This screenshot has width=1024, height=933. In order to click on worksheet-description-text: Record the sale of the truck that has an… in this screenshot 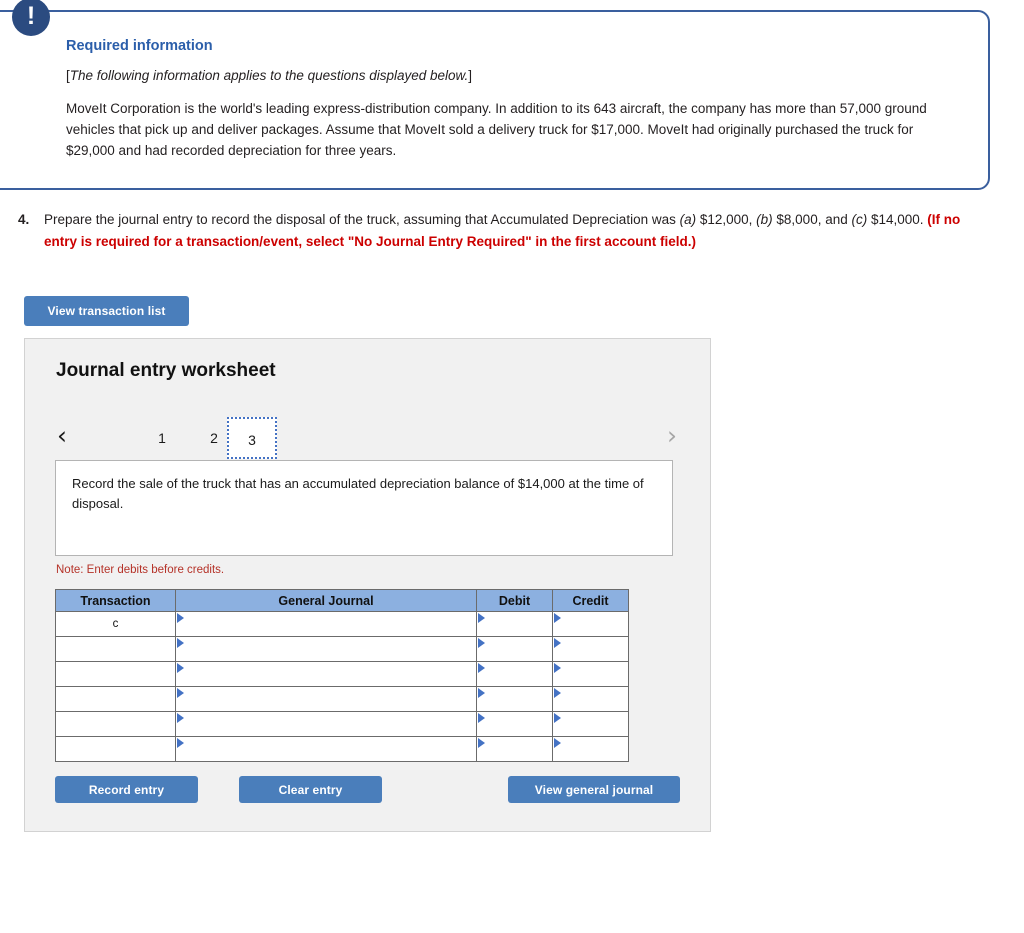, I will do `click(358, 493)`.